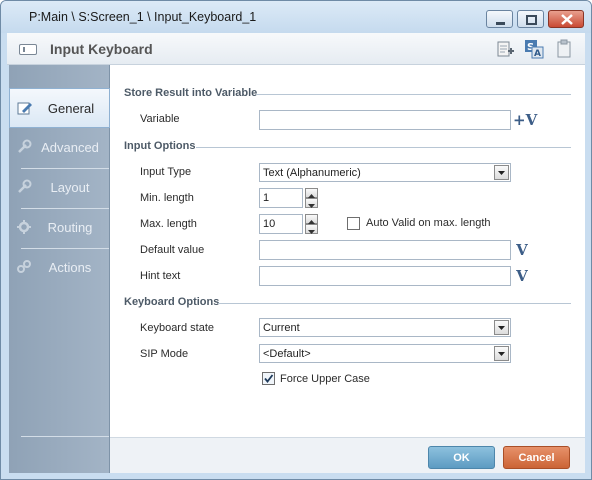 This screenshot has width=592, height=480. I want to click on minimize-button, so click(499, 19).